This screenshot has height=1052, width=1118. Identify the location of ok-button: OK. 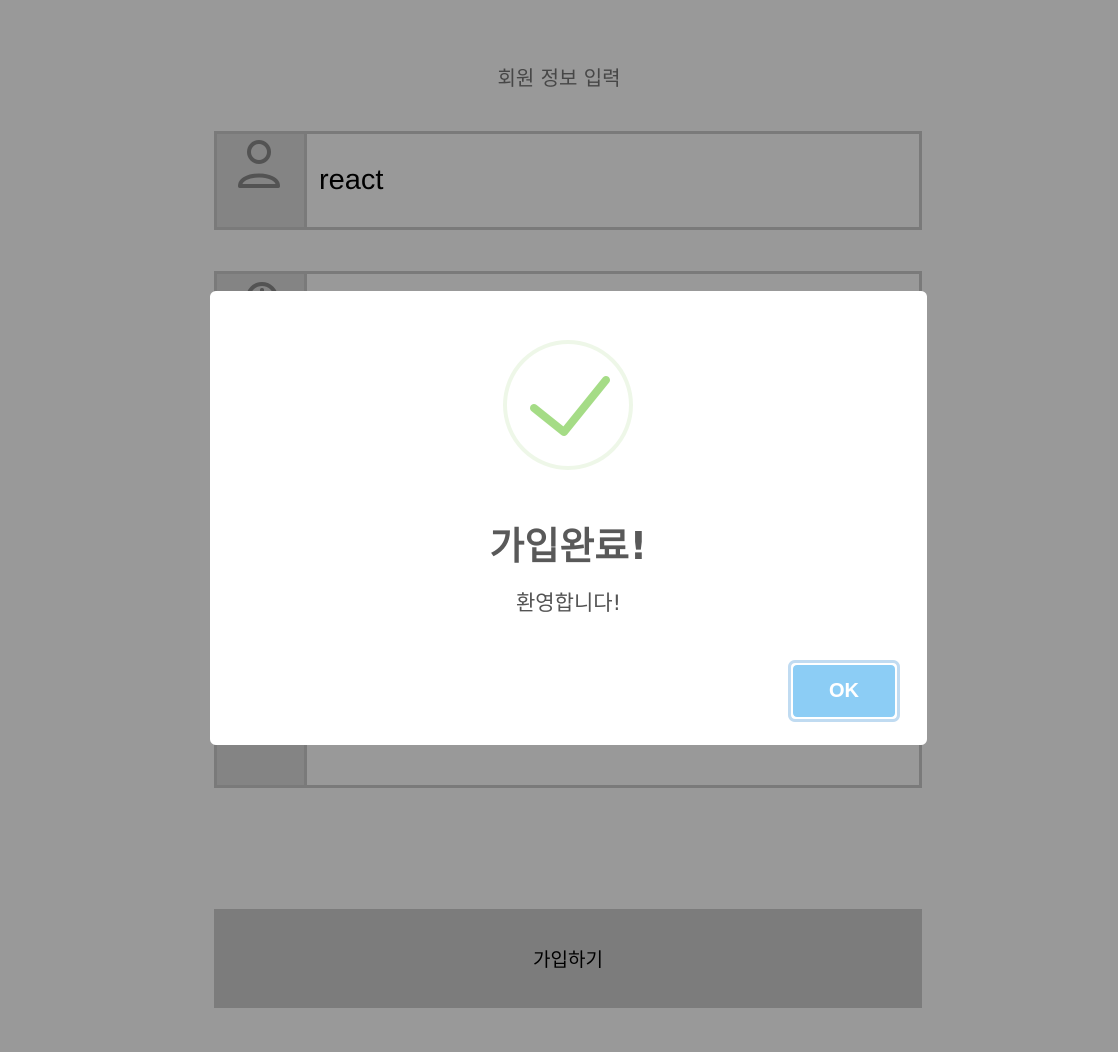
(844, 691).